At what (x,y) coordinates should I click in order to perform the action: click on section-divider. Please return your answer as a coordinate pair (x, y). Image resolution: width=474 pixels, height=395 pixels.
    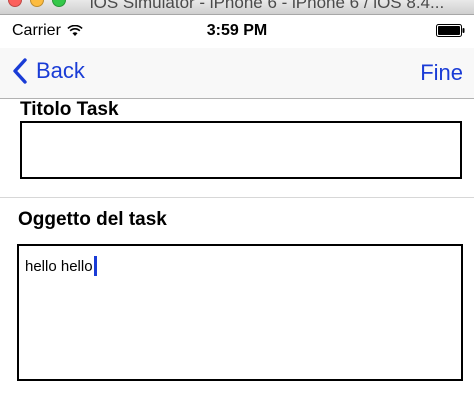
    Looking at the image, I should click on (237, 197).